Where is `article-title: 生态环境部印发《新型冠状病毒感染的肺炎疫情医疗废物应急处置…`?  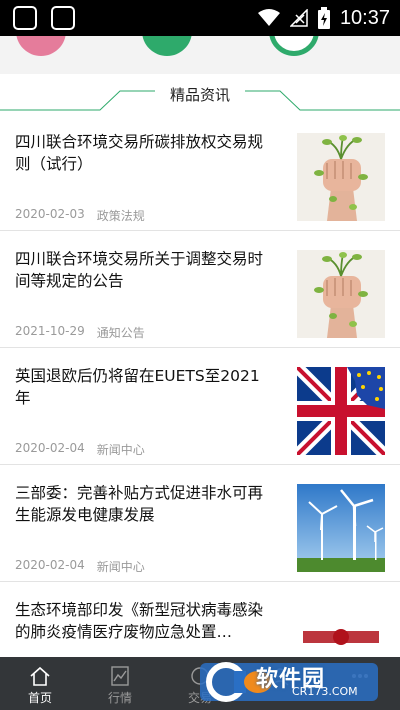
article-title: 生态环境部印发《新型冠状病毒感染的肺炎疫情医疗废物应急处置… is located at coordinates (139, 621).